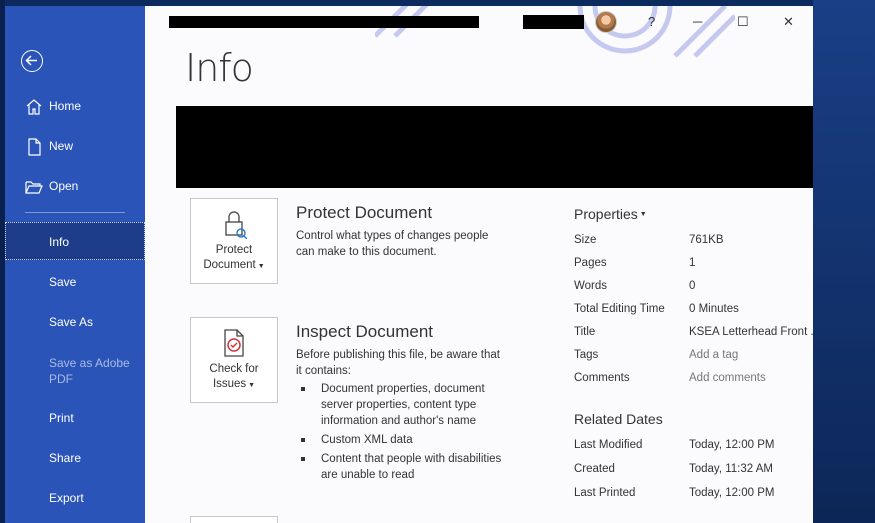  What do you see at coordinates (34, 147) in the screenshot?
I see `new-document-icon` at bounding box center [34, 147].